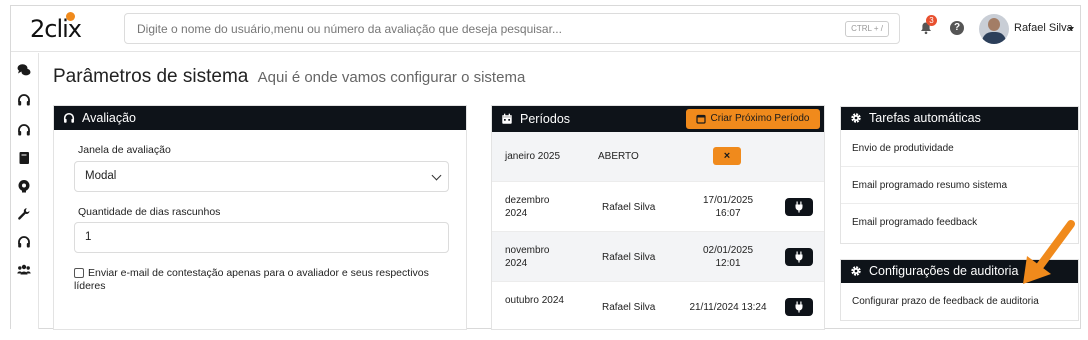 This screenshot has height=340, width=1088. What do you see at coordinates (994, 38) in the screenshot?
I see `avatar-body` at bounding box center [994, 38].